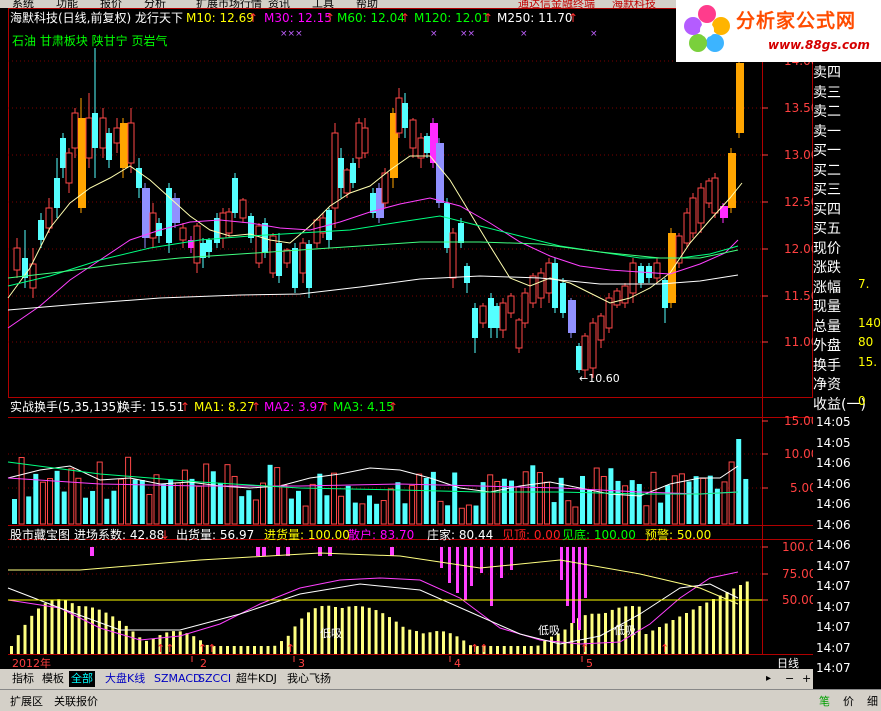 Image resolution: width=881 pixels, height=711 pixels. What do you see at coordinates (256, 679) in the screenshot?
I see `tab-super-kdj: 超牛KDJ` at bounding box center [256, 679].